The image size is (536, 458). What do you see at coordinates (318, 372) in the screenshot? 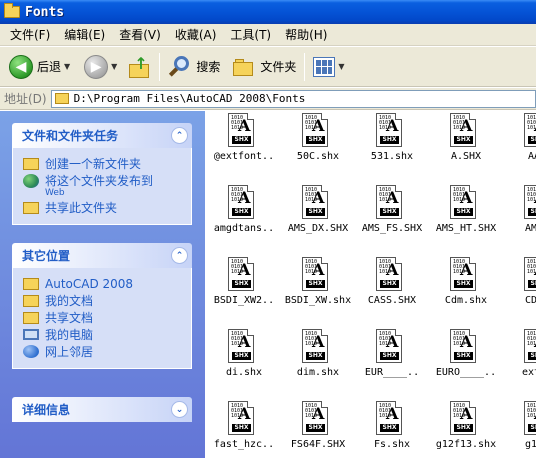
I see `file-name: dim.shx` at bounding box center [318, 372].